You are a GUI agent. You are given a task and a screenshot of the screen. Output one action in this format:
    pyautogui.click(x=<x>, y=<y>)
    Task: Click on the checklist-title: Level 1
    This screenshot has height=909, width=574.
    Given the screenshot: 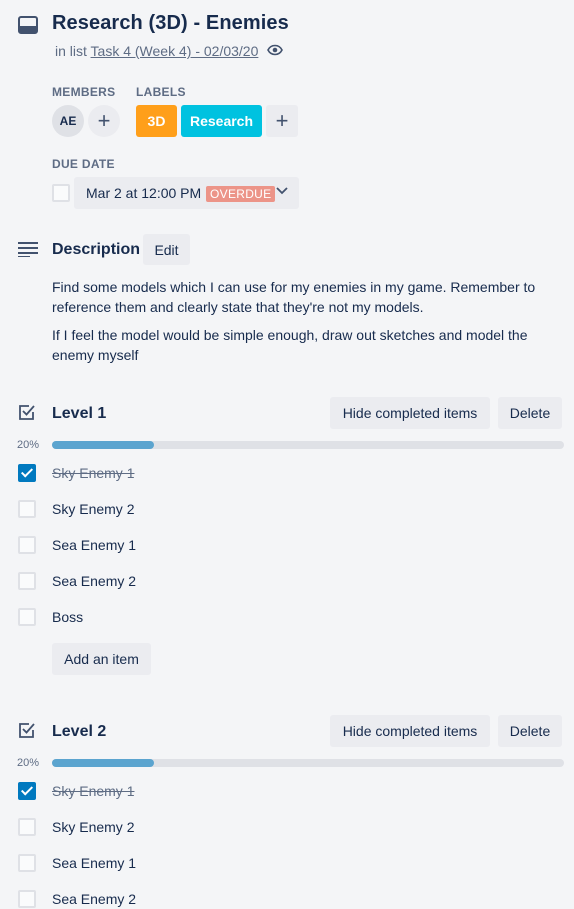 What is the action you would take?
    pyautogui.click(x=79, y=414)
    